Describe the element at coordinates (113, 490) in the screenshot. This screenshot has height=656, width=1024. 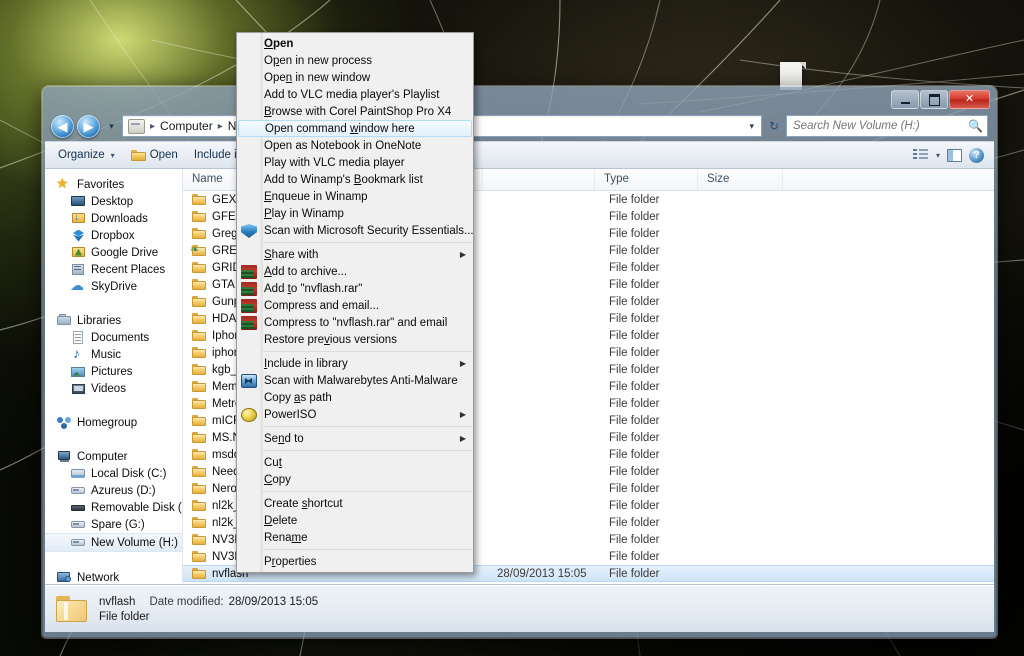
I see `sidebar-item-azureus-d: Azureus (D:)` at that location.